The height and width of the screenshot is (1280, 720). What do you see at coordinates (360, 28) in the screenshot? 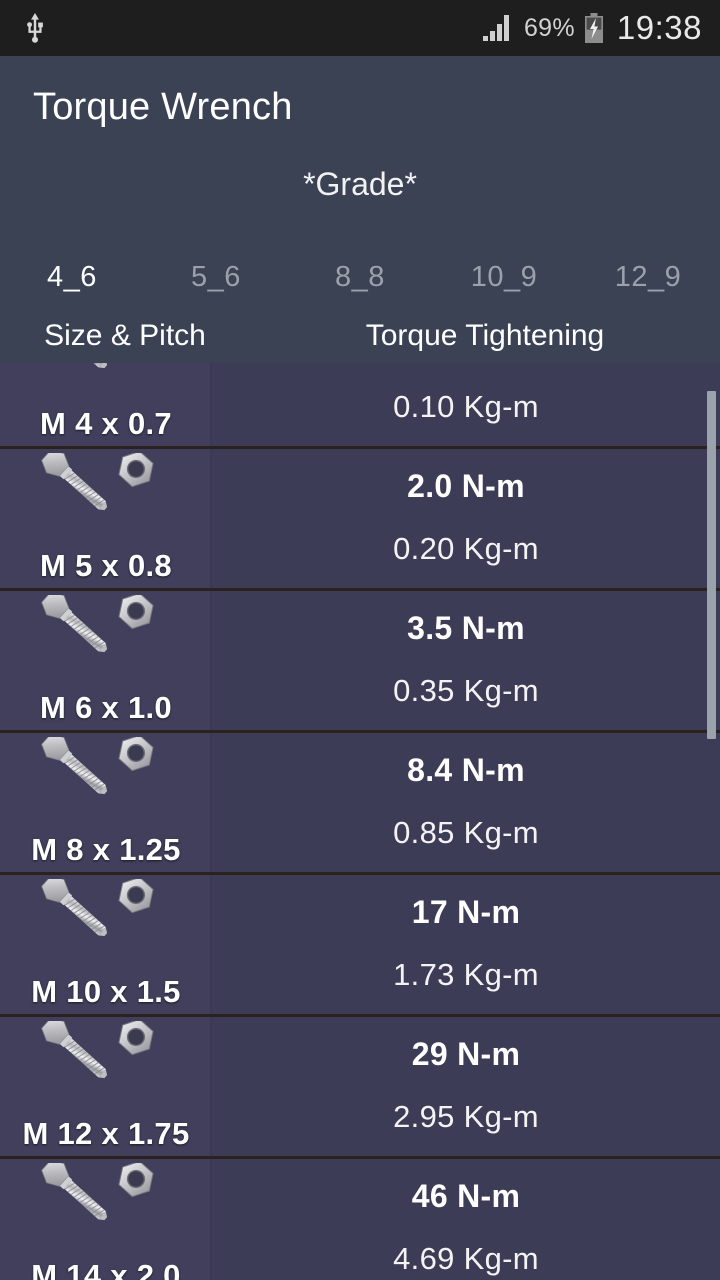
I see `status-bar: 69% 19:38` at bounding box center [360, 28].